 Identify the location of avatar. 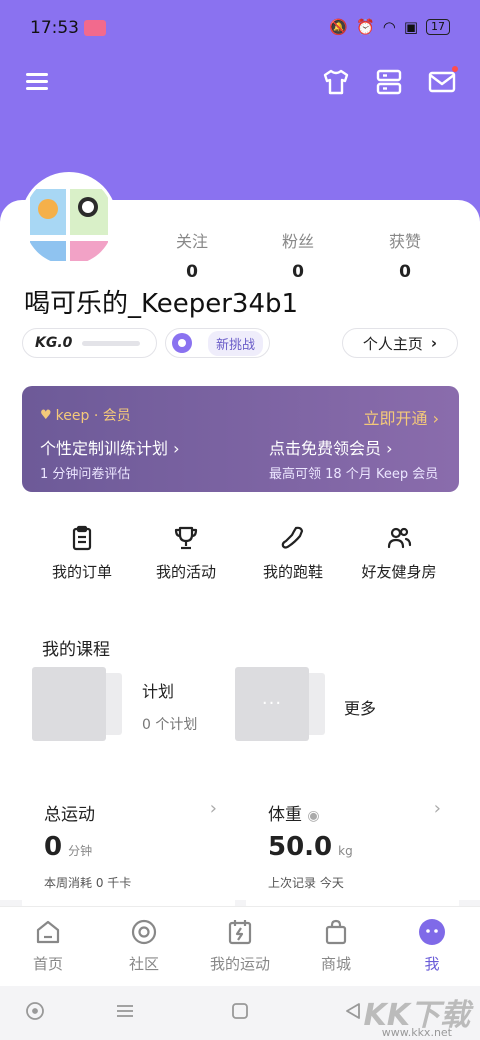
(69, 220).